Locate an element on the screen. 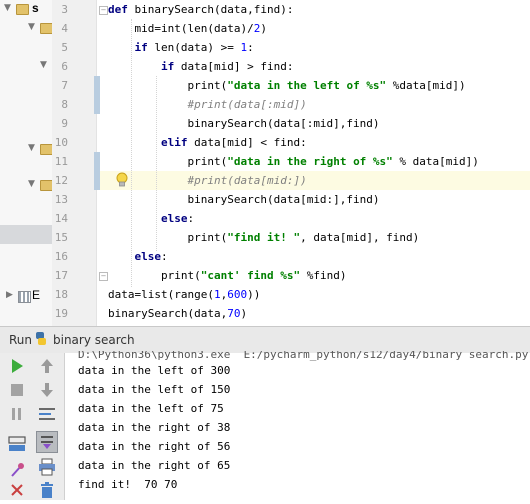 This screenshot has height=504, width=530. code-line: binarySearch(data[:mid],find) is located at coordinates (244, 123).